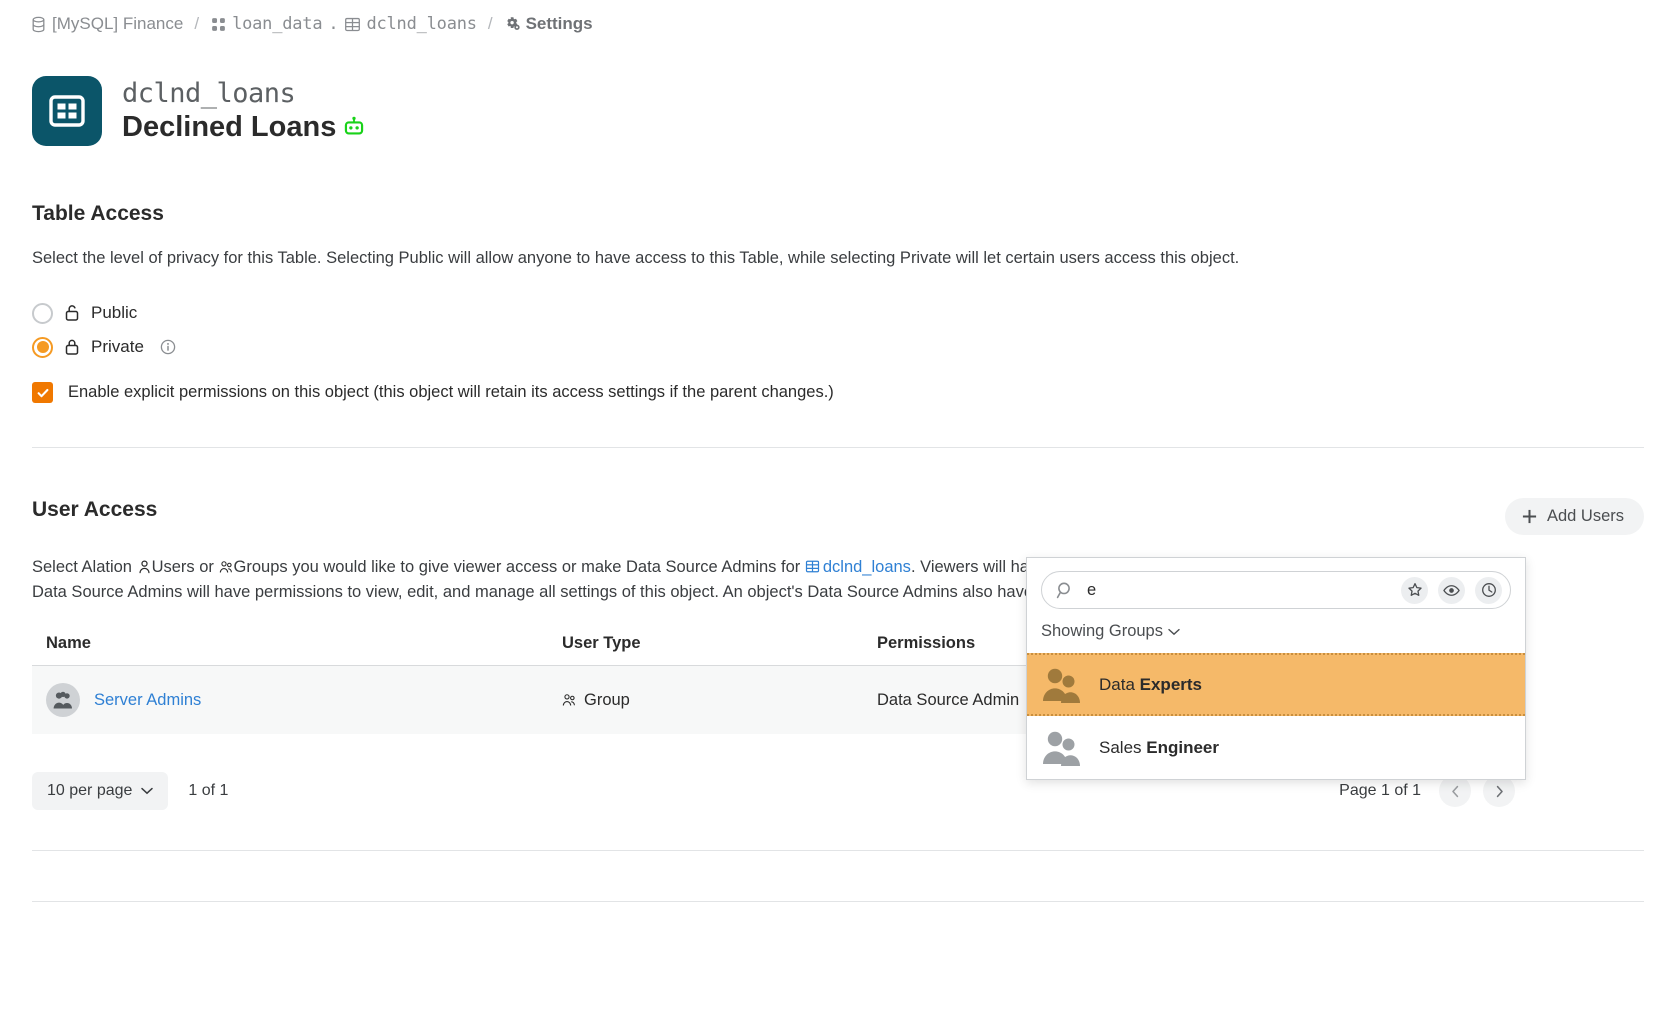 The width and height of the screenshot is (1676, 1020). I want to click on clock-icon, so click(1488, 590).